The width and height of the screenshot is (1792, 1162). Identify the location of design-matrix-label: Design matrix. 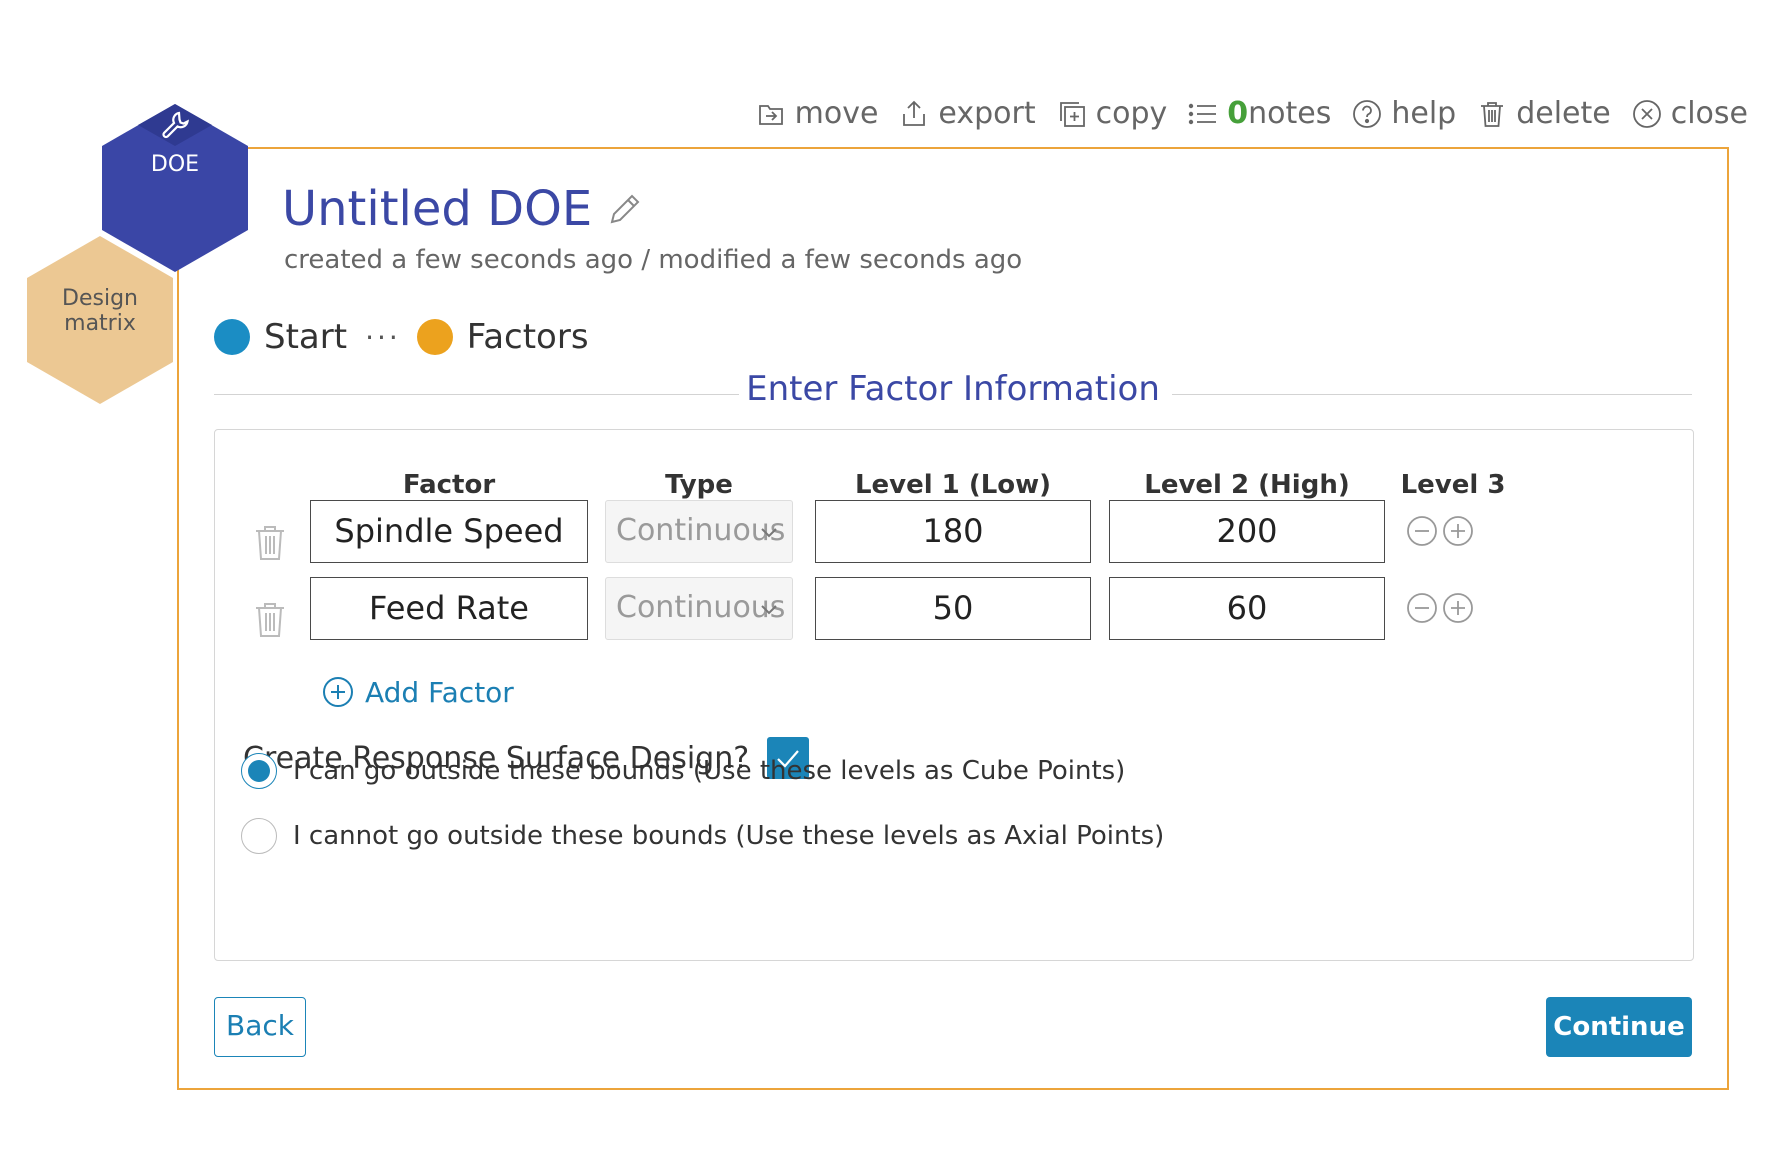
(100, 311).